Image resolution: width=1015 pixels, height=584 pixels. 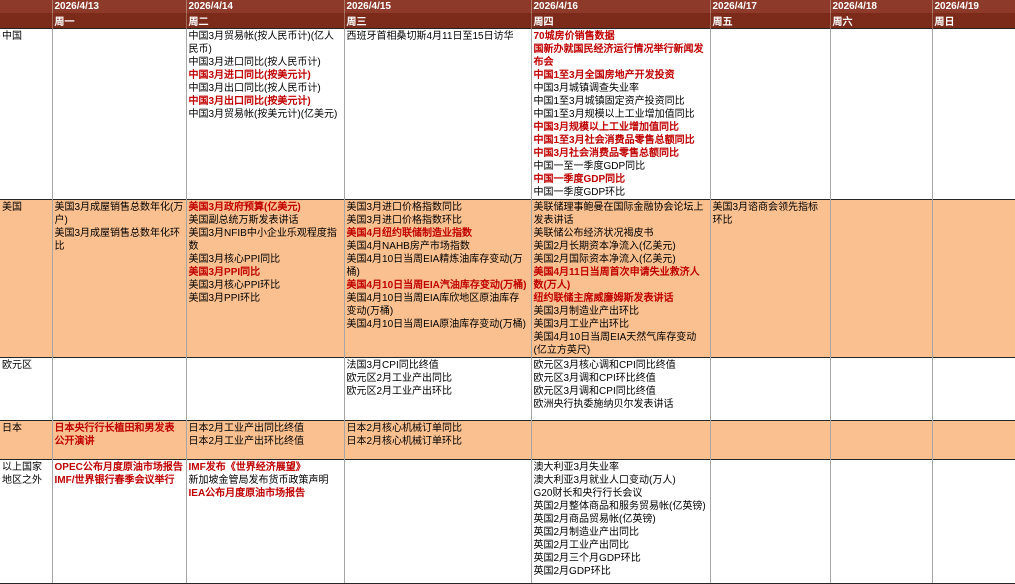 What do you see at coordinates (246, 441) in the screenshot?
I see `event-item: 日本2月工业产出环比终值` at bounding box center [246, 441].